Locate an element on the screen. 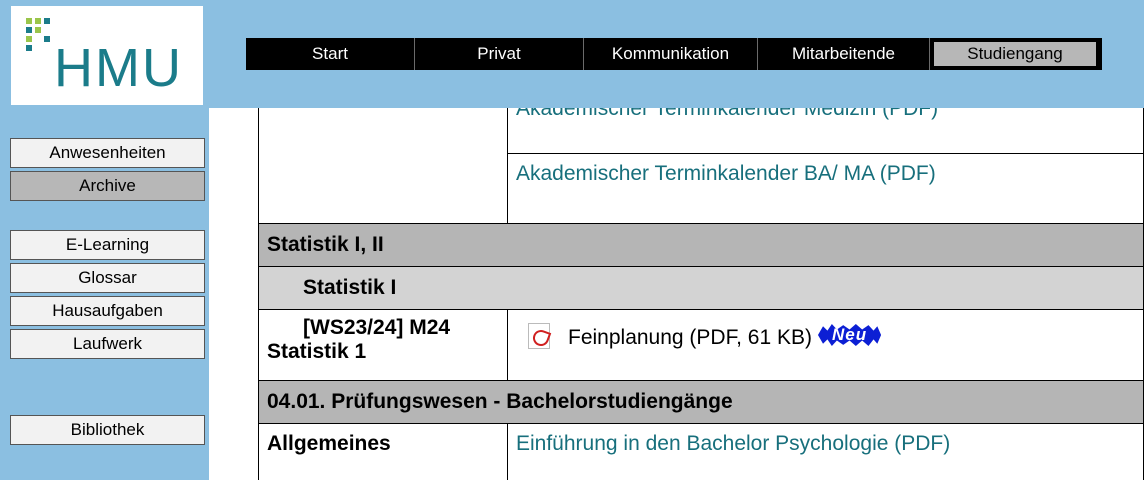 This screenshot has height=480, width=1144. course-label: [WS23/24] M24 Statistik 1 is located at coordinates (359, 339).